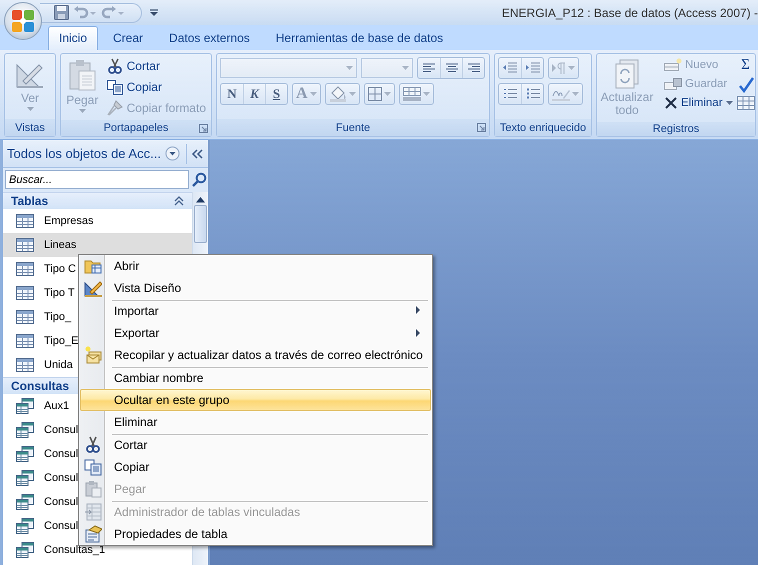  Describe the element at coordinates (29, 201) in the screenshot. I see `group-title: Tablas` at that location.